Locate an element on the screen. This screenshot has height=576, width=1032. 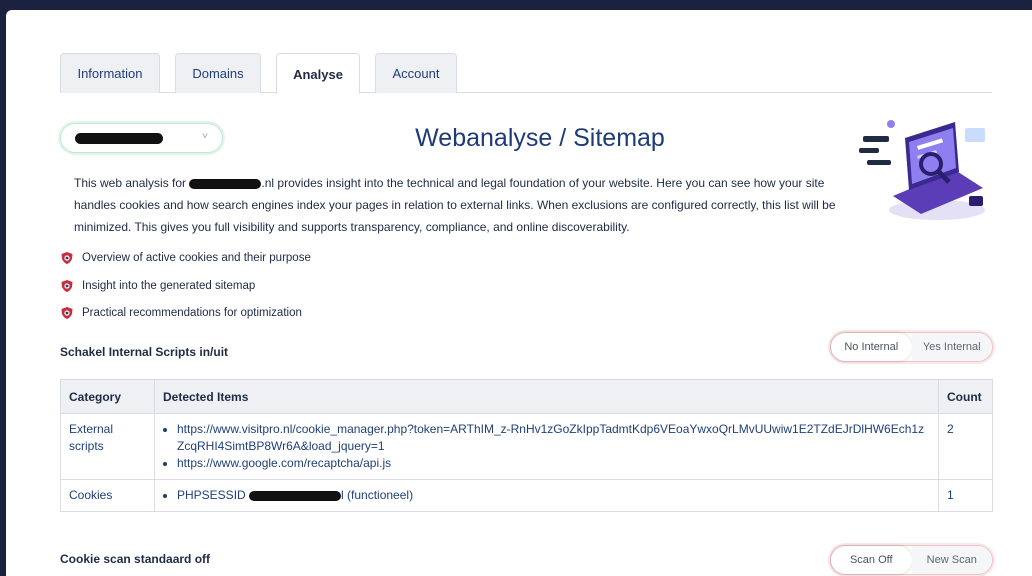
tab-domains: Domains is located at coordinates (218, 73).